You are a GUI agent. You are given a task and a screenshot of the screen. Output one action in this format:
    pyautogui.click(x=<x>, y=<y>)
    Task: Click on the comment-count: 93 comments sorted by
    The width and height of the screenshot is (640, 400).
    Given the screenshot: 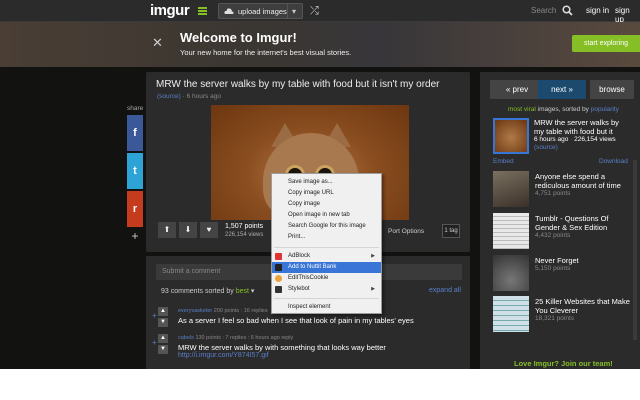 What is the action you would take?
    pyautogui.click(x=197, y=291)
    